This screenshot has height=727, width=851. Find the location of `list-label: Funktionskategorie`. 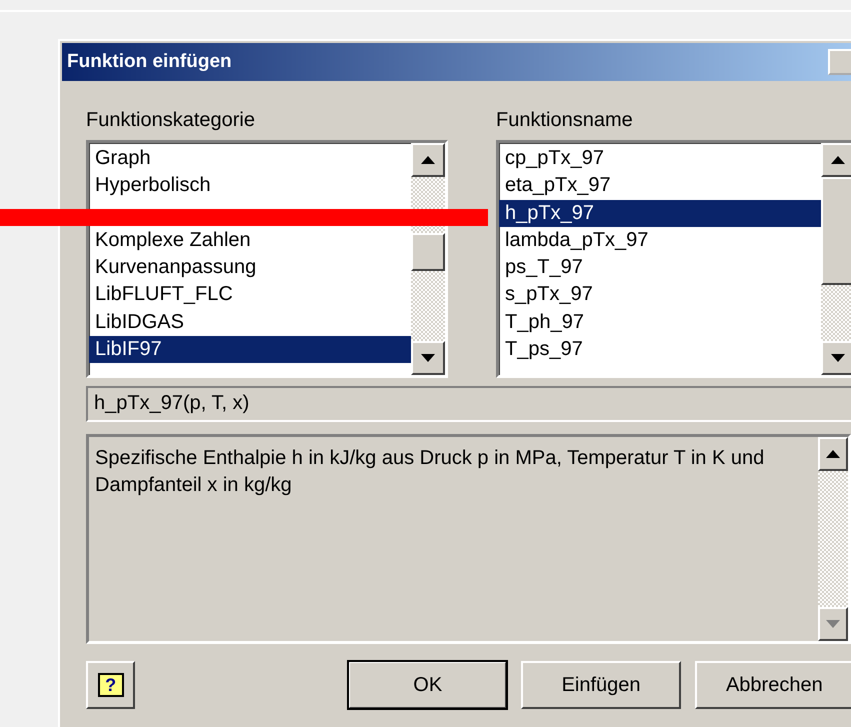

list-label: Funktionskategorie is located at coordinates (171, 120).